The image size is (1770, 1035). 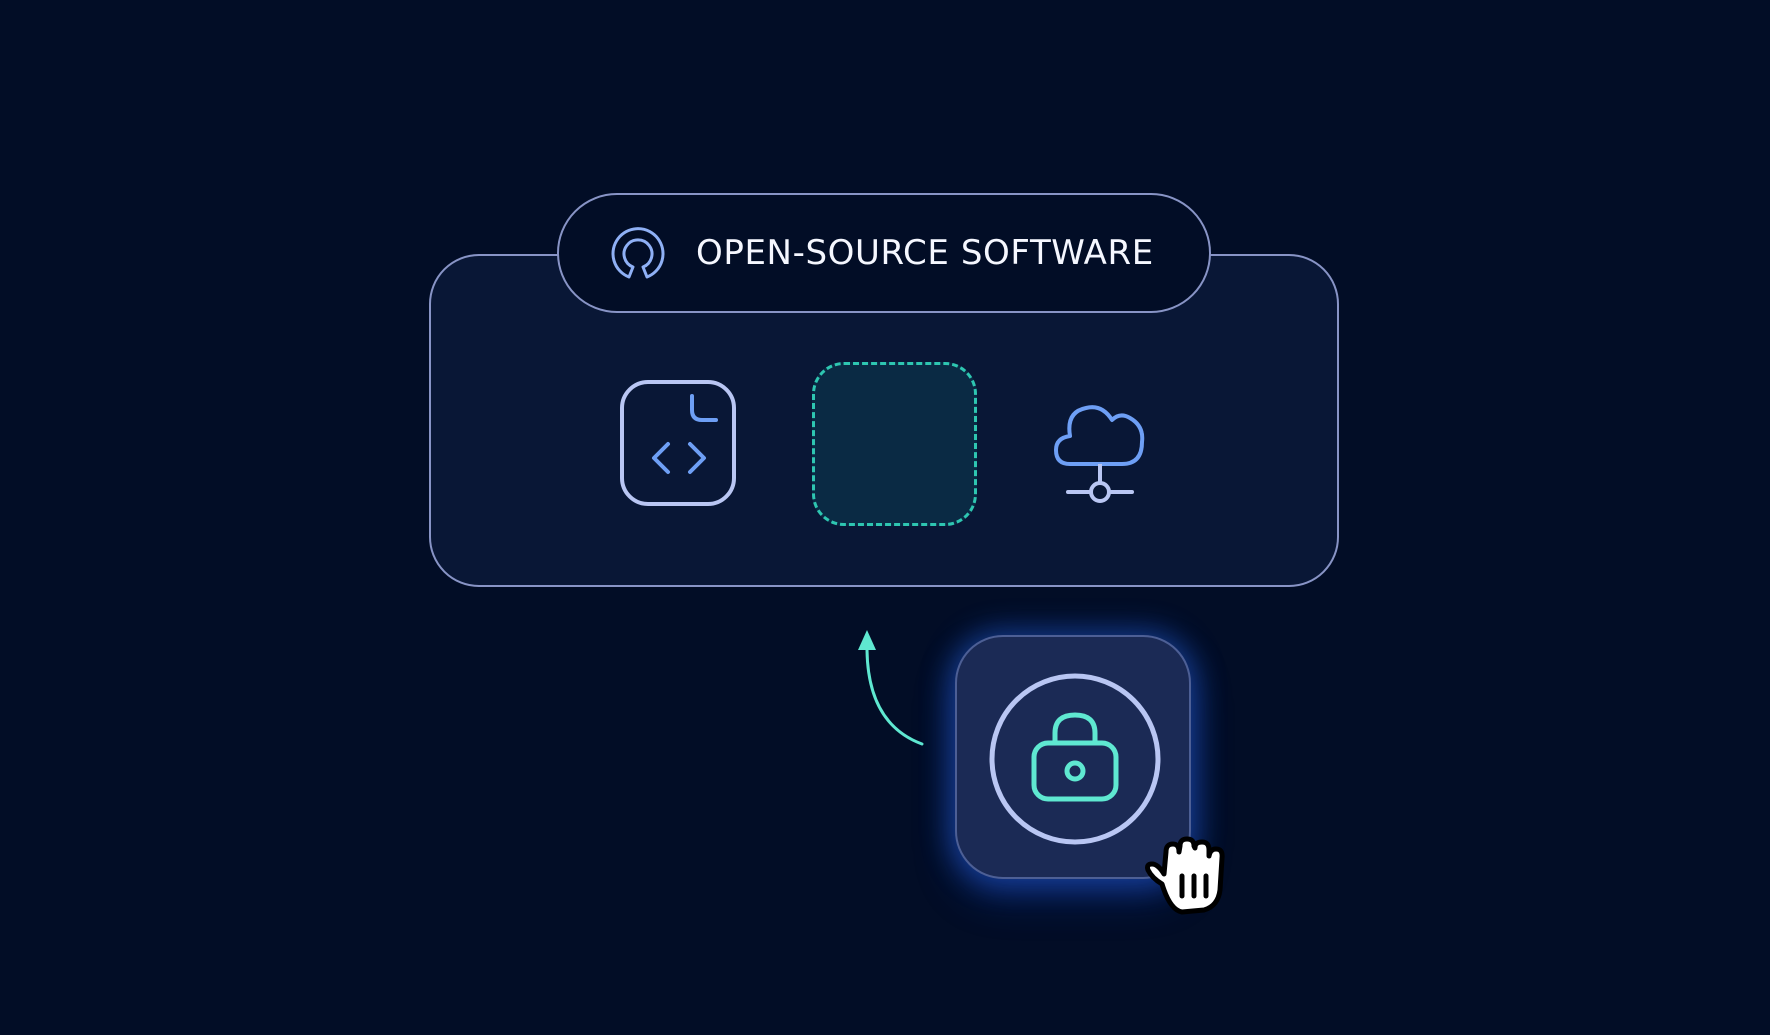 I want to click on open-source-initiative-icon, so click(x=638, y=254).